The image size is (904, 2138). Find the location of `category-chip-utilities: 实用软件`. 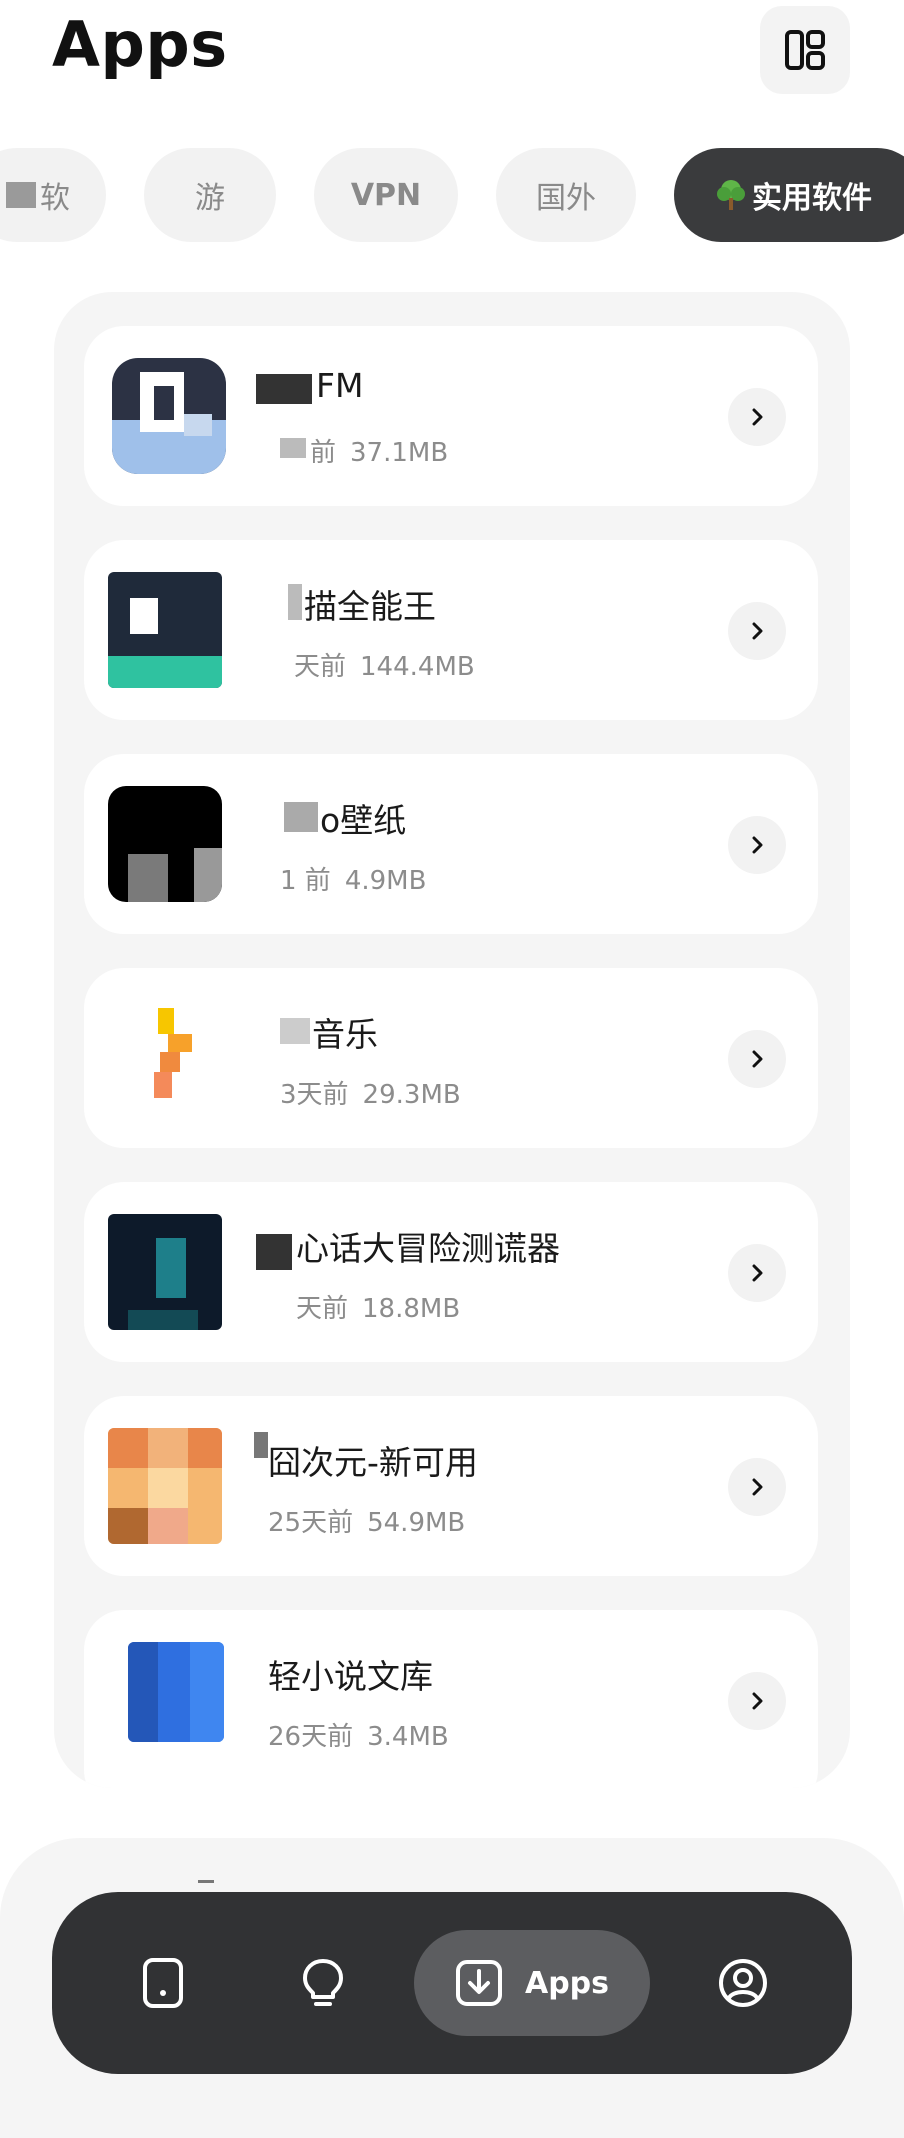

category-chip-utilities: 实用软件 is located at coordinates (789, 195).